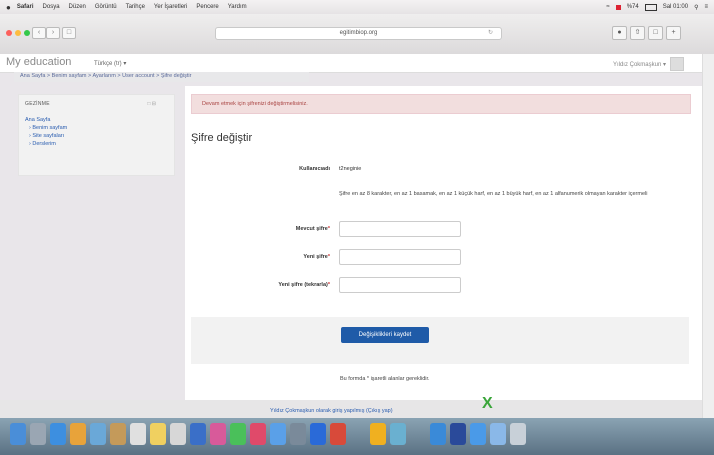  What do you see at coordinates (440, 340) in the screenshot?
I see `form-actions: Değişiklikleri kaydet` at bounding box center [440, 340].